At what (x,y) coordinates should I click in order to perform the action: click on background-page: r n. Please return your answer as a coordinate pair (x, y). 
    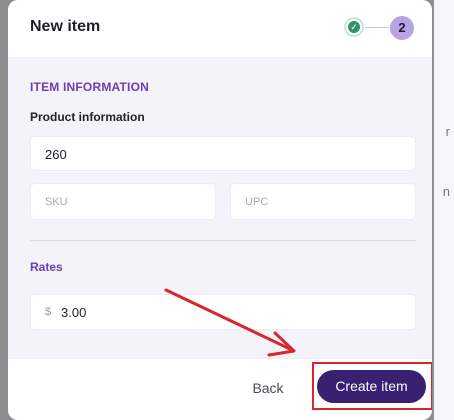
    Looking at the image, I should click on (444, 210).